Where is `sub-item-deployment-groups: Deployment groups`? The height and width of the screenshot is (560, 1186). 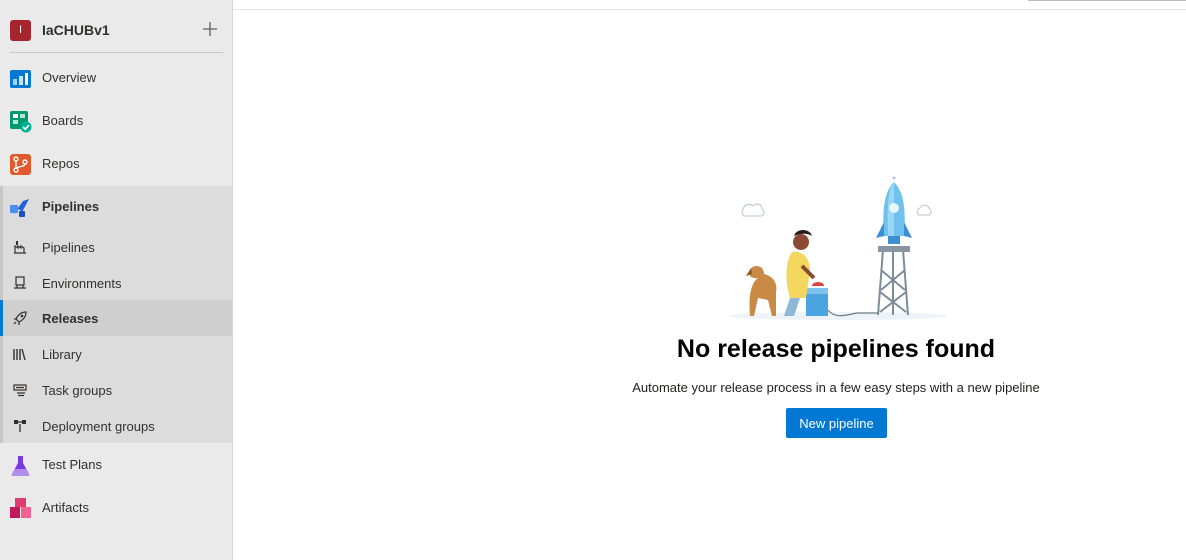 sub-item-deployment-groups: Deployment groups is located at coordinates (116, 426).